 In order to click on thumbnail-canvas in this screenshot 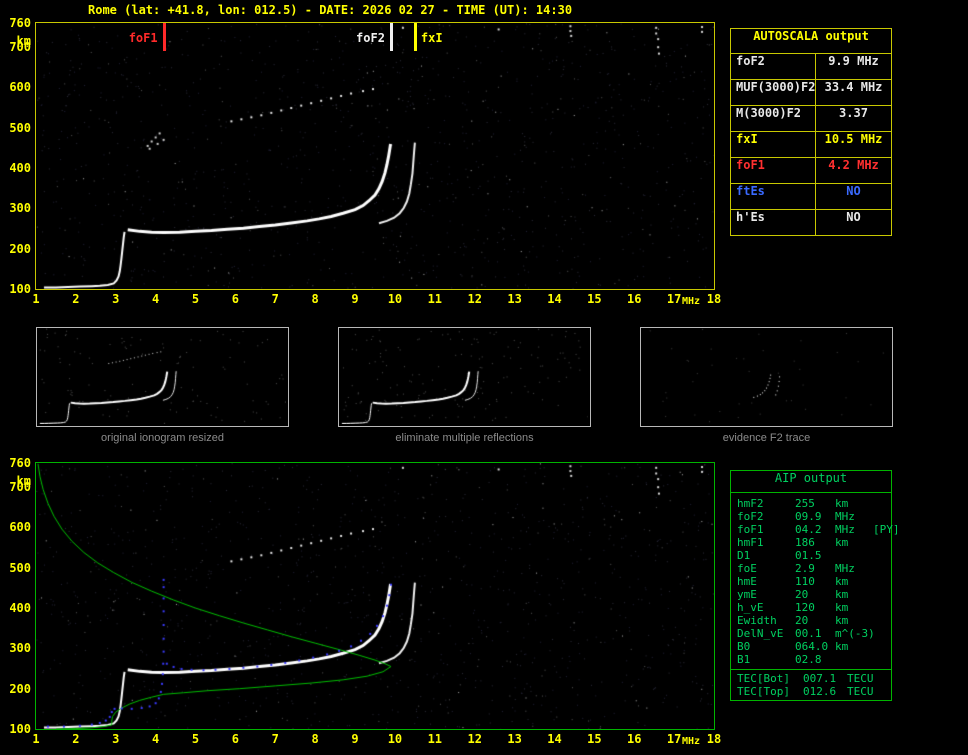, I will do `click(765, 376)`.